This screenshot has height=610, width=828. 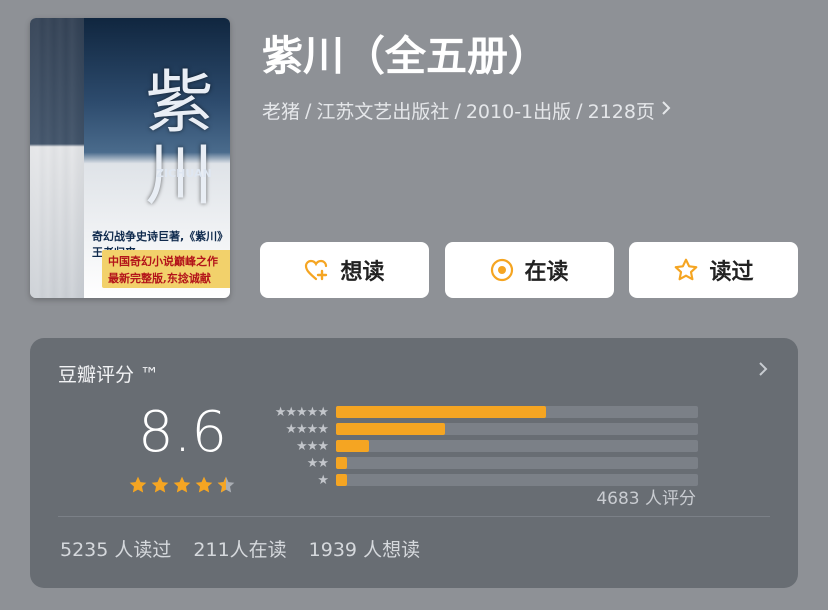 I want to click on radio-dot-icon, so click(x=502, y=270).